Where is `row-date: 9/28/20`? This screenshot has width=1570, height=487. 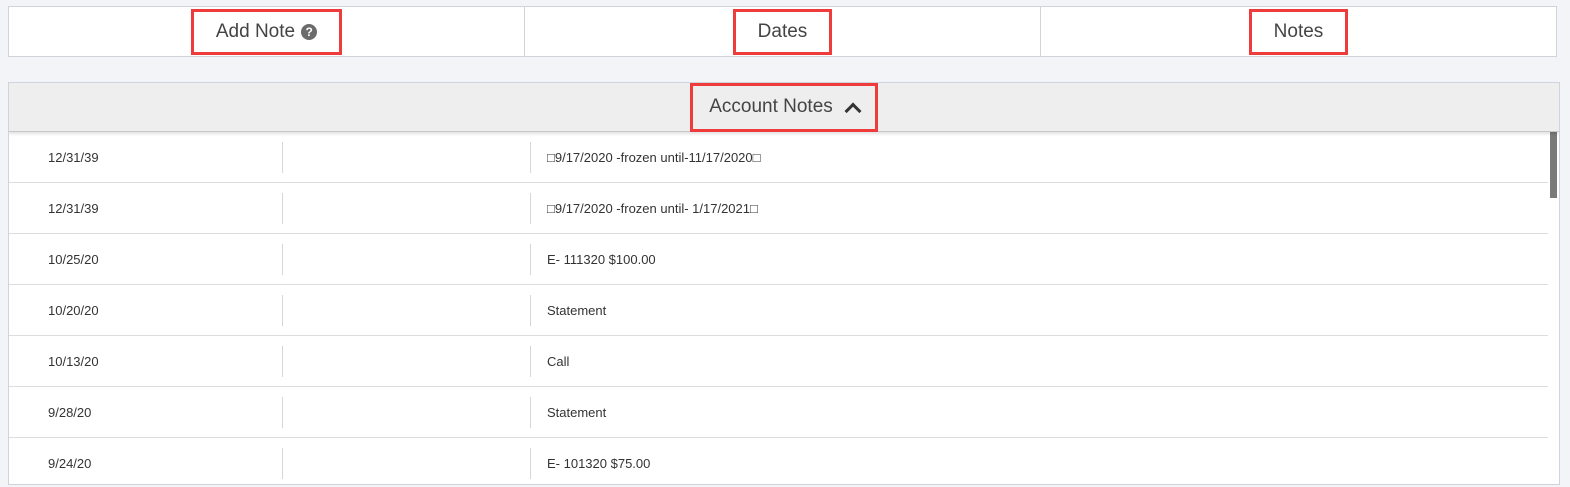 row-date: 9/28/20 is located at coordinates (70, 412).